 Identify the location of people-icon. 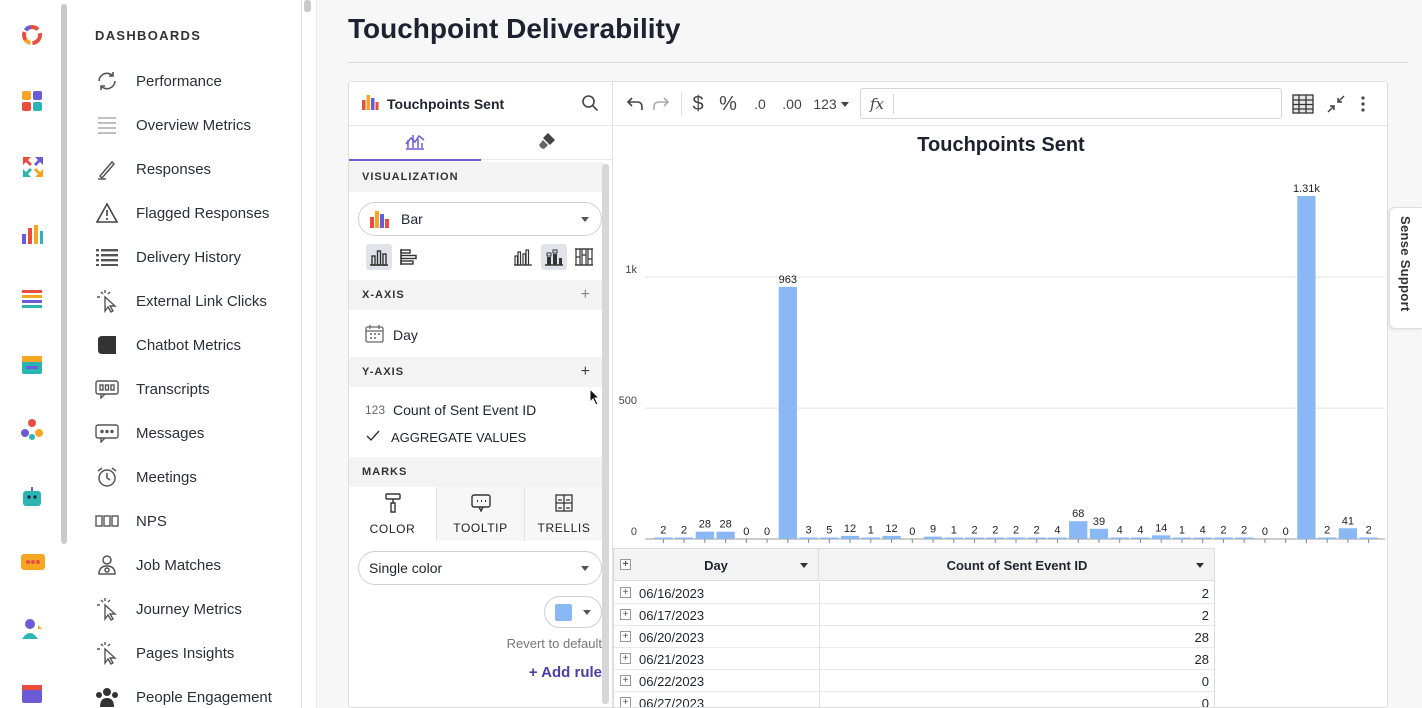
(107, 696).